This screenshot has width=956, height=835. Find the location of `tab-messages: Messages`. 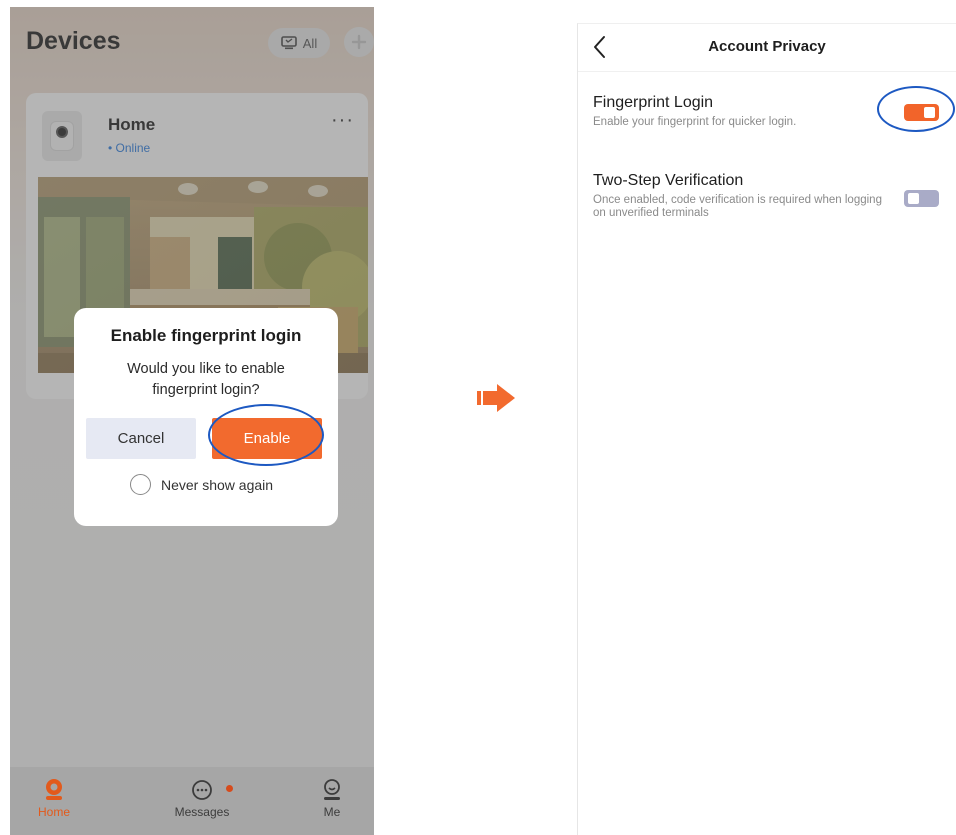

tab-messages: Messages is located at coordinates (202, 797).